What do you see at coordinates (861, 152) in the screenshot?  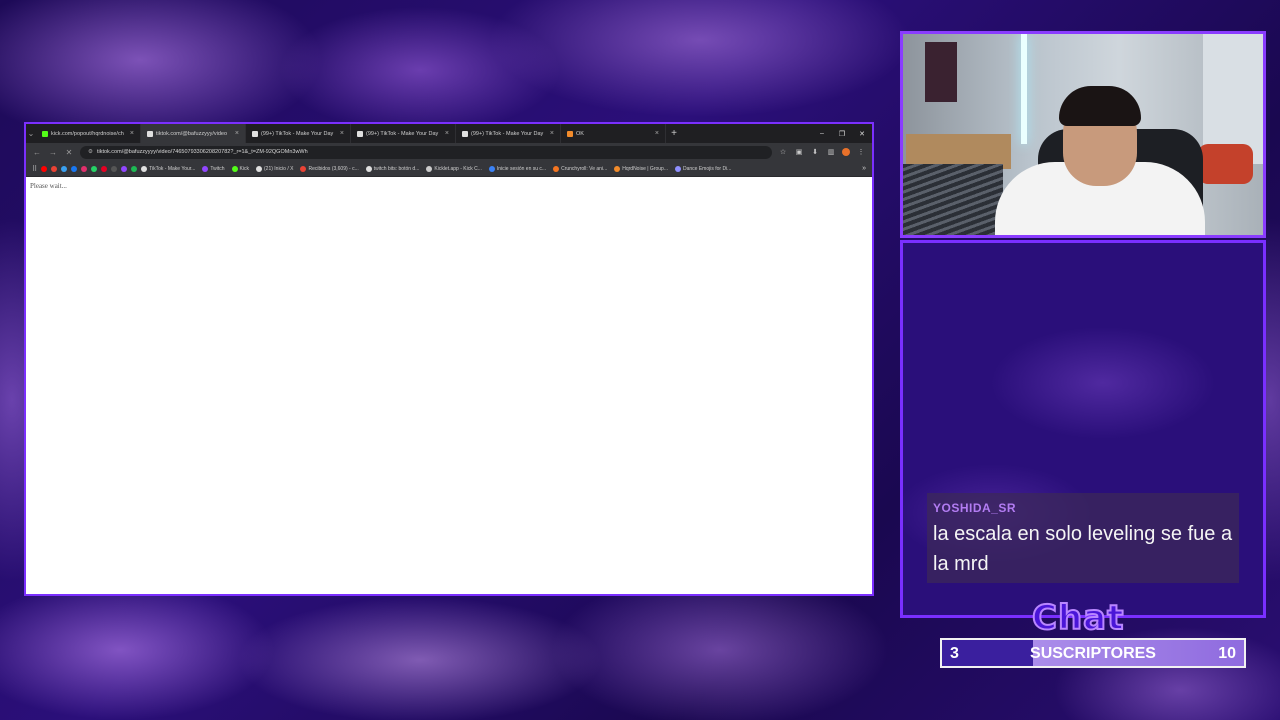 I see `menu-icon: ⋮` at bounding box center [861, 152].